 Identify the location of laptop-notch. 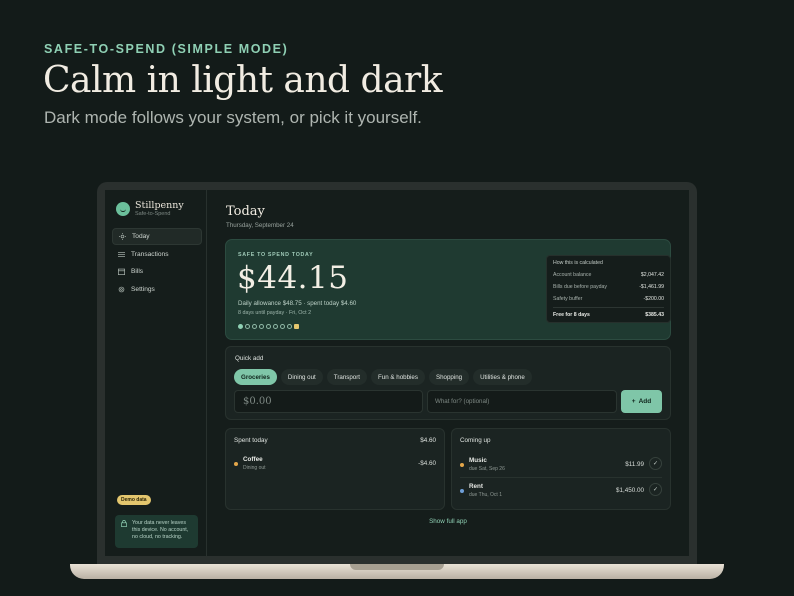
(397, 567).